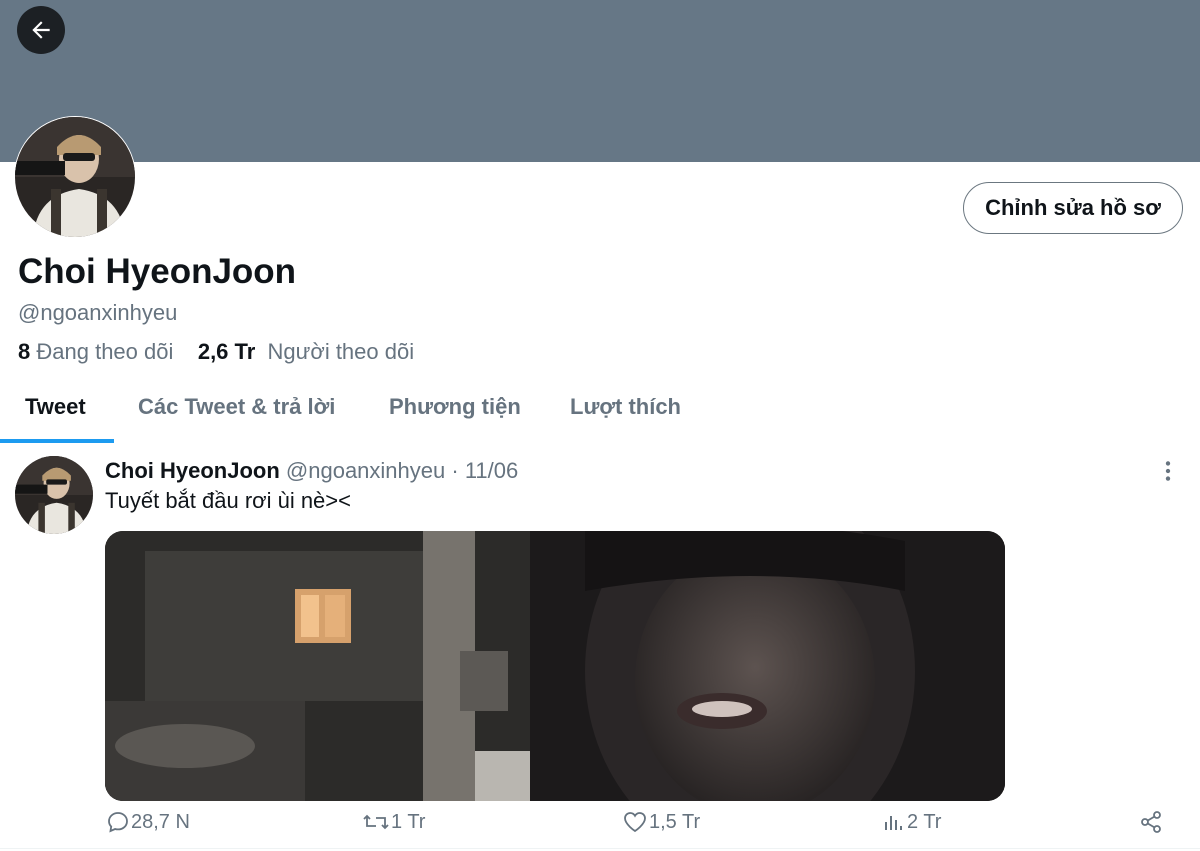  Describe the element at coordinates (924, 821) in the screenshot. I see `view-count: 2 Tr` at that location.